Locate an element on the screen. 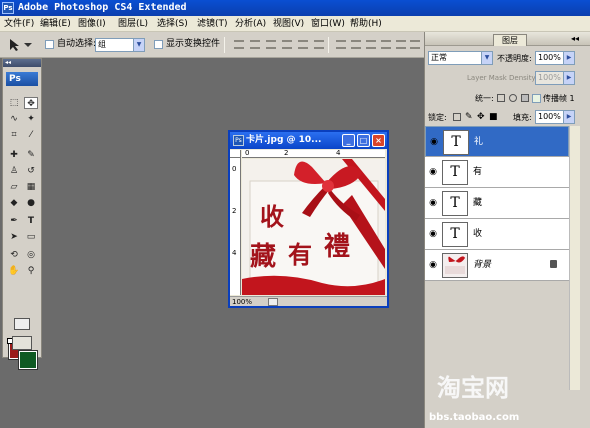  close-icon: × is located at coordinates (378, 140).